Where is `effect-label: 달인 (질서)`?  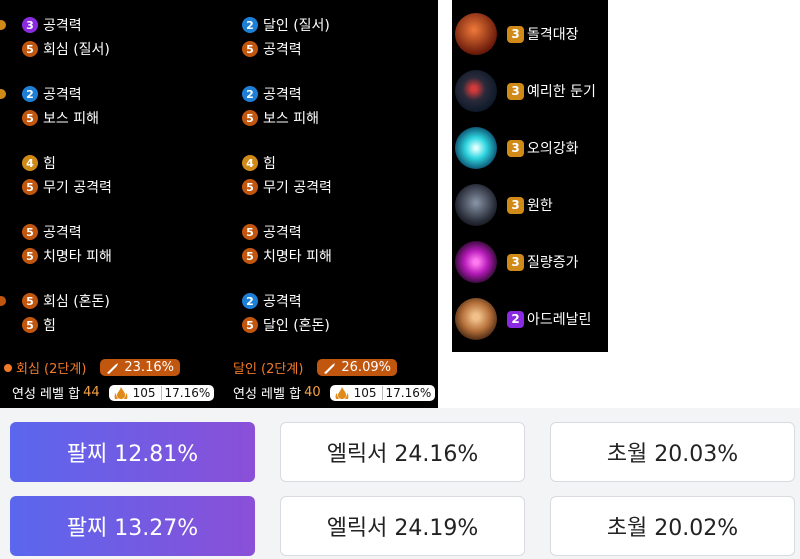
effect-label: 달인 (질서) is located at coordinates (296, 26).